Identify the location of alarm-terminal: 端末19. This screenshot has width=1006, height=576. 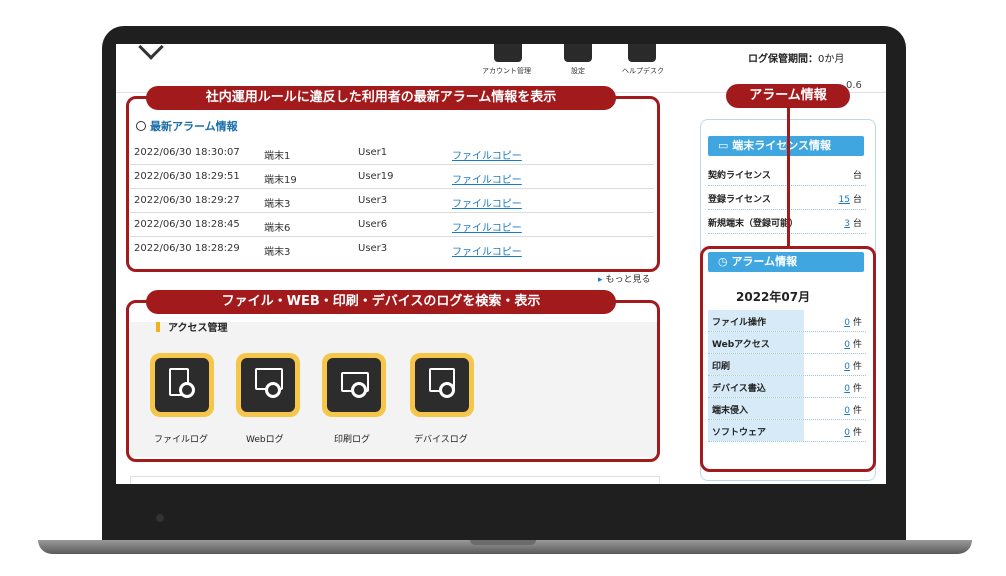
(280, 180).